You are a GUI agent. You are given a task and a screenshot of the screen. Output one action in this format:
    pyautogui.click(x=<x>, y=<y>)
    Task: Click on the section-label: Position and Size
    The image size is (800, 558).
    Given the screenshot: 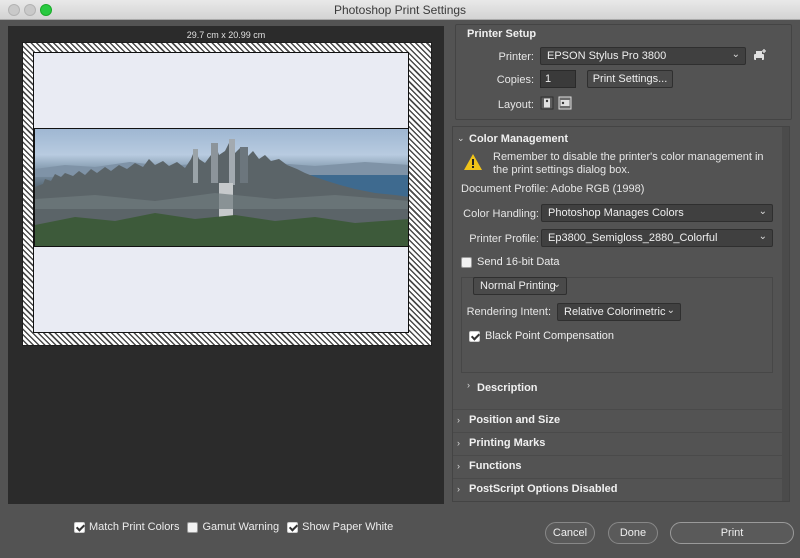 What is the action you would take?
    pyautogui.click(x=515, y=420)
    